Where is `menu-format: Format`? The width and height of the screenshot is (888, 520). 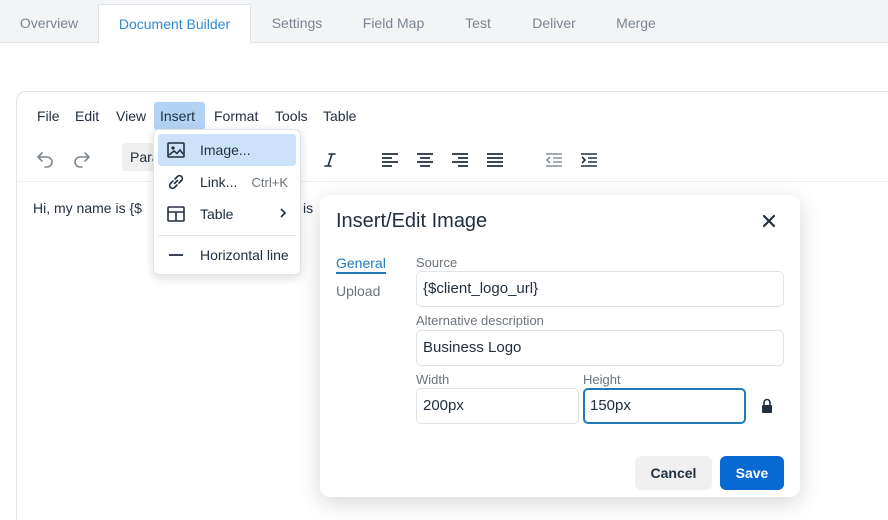
menu-format: Format is located at coordinates (236, 116).